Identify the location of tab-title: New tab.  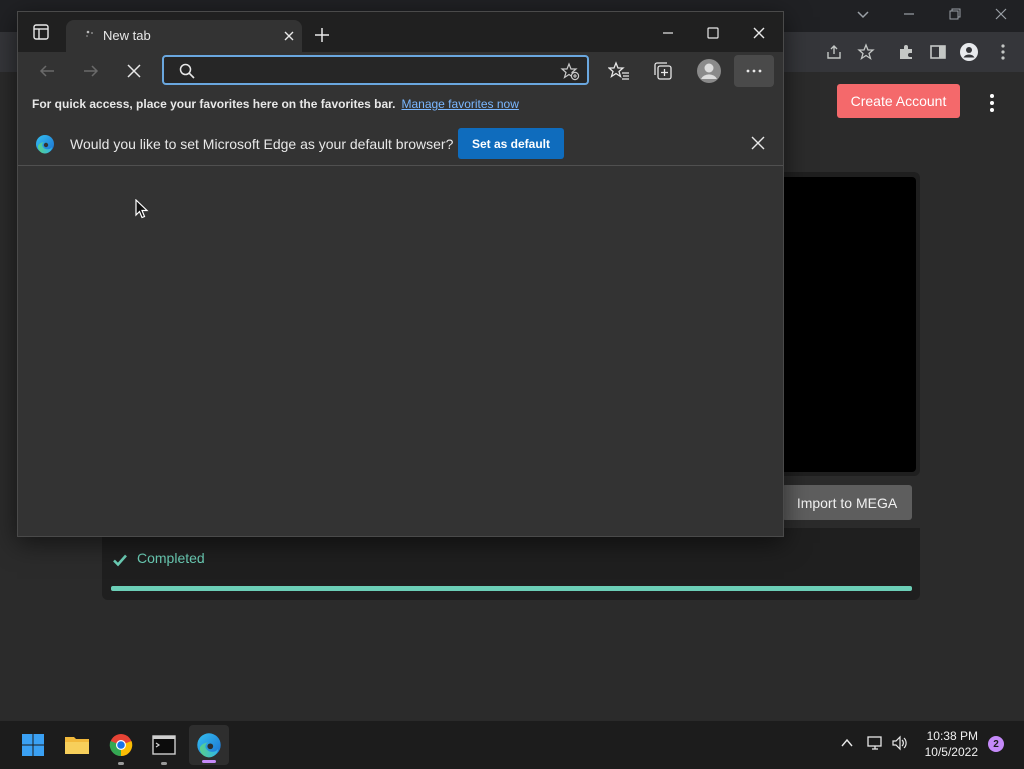
(127, 35).